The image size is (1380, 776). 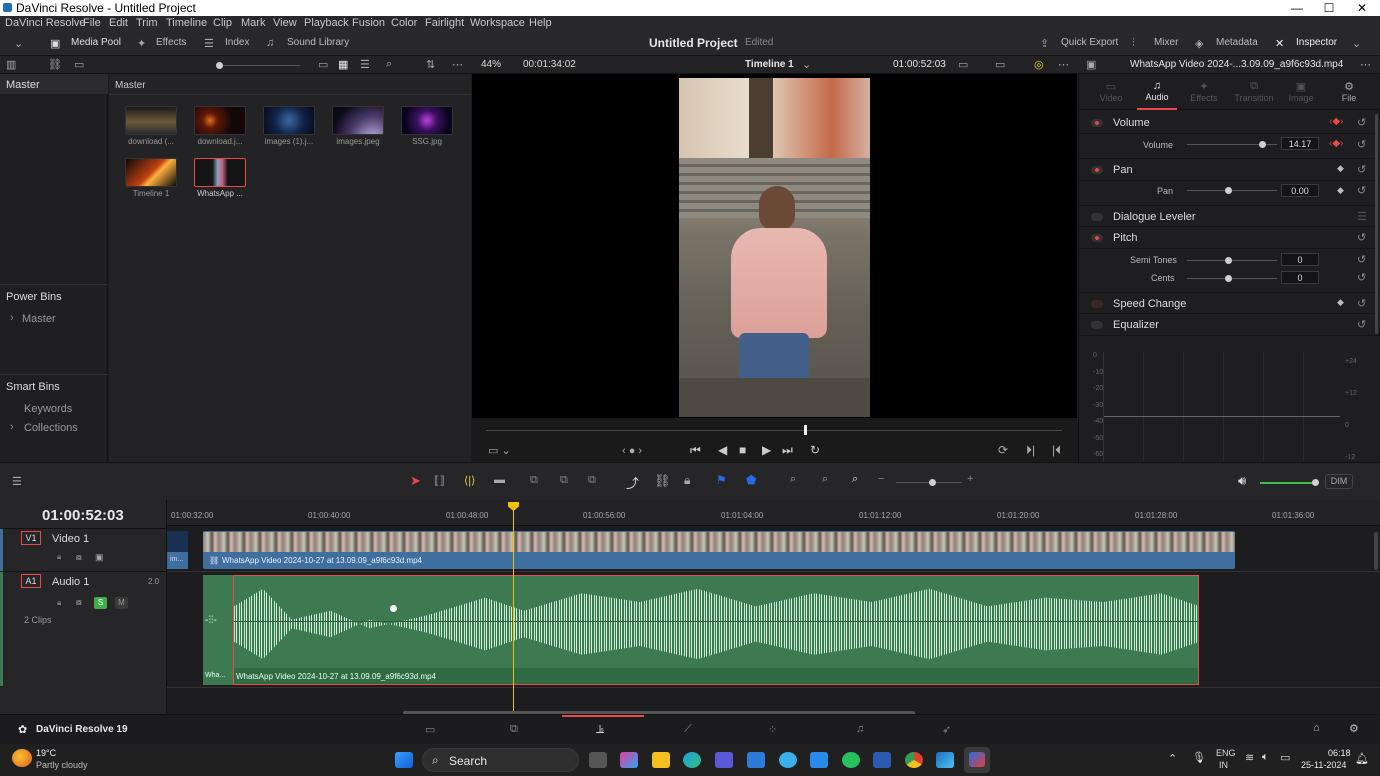 What do you see at coordinates (1229, 325) in the screenshot?
I see `equalizer-header: Equalizer ↺` at bounding box center [1229, 325].